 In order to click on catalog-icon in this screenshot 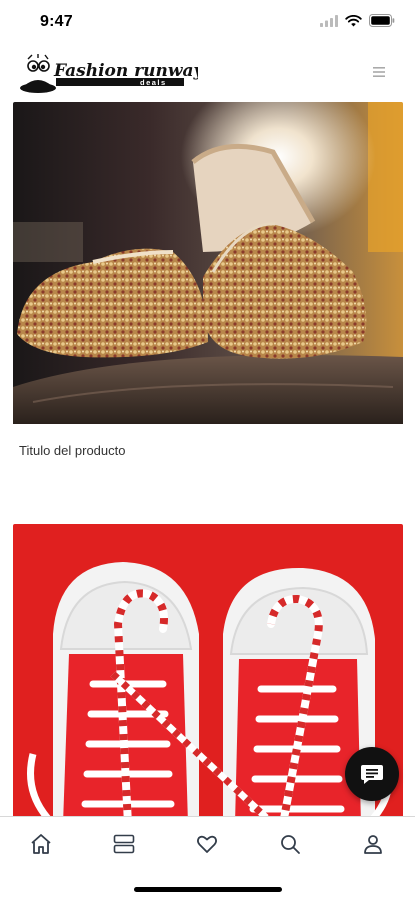, I will do `click(124, 844)`.